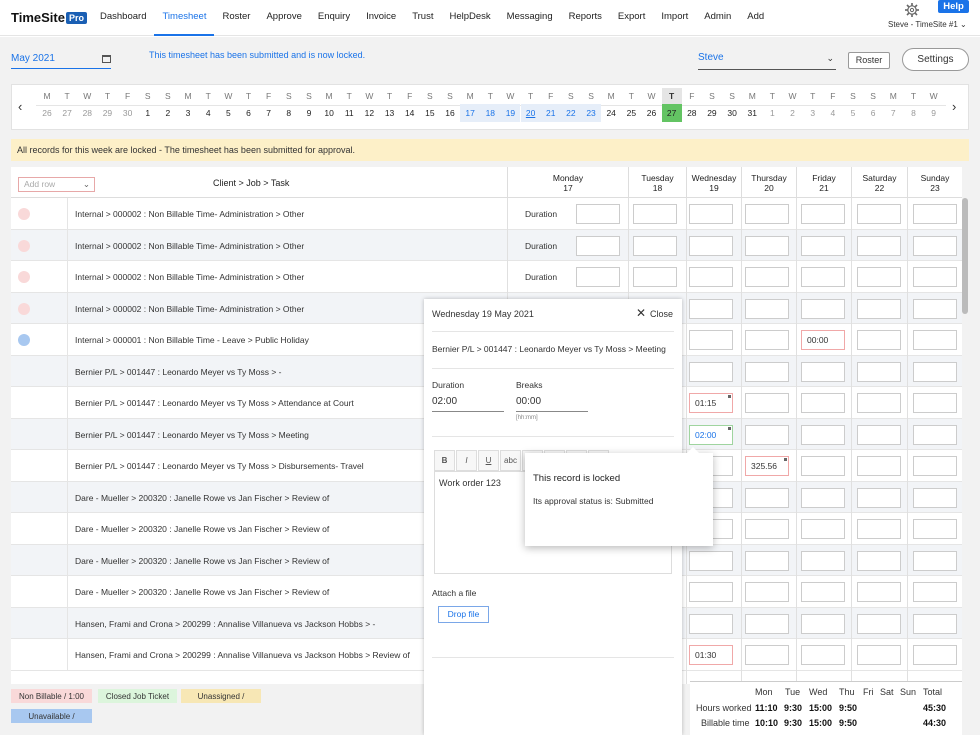  Describe the element at coordinates (711, 403) in the screenshot. I see `time-cell: 01:15` at that location.